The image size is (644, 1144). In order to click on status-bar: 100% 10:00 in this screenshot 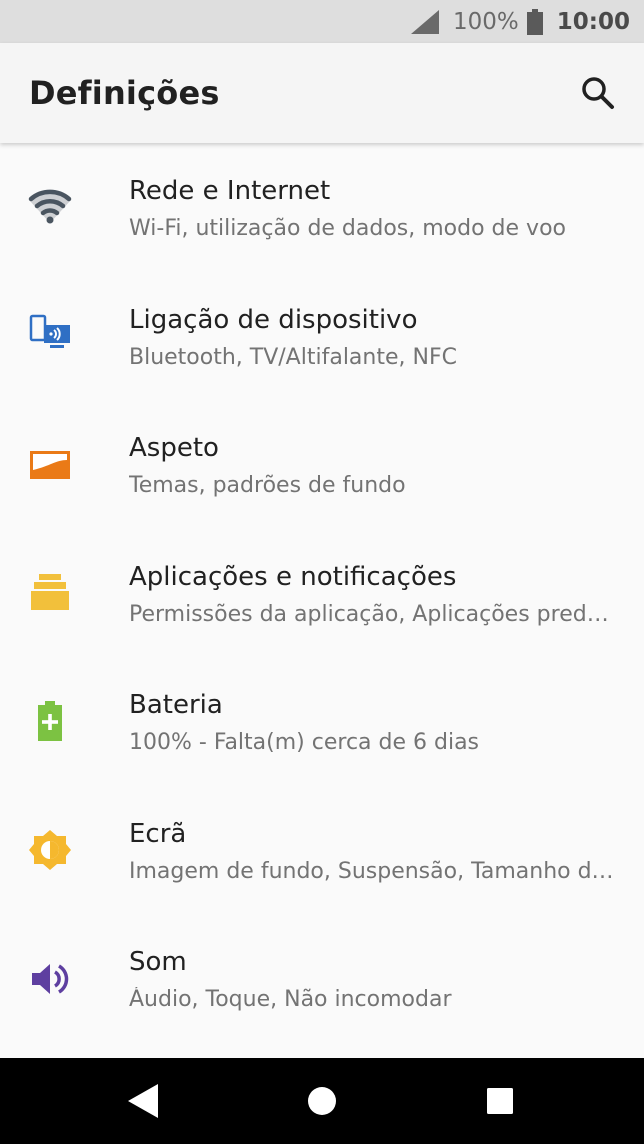, I will do `click(322, 21)`.